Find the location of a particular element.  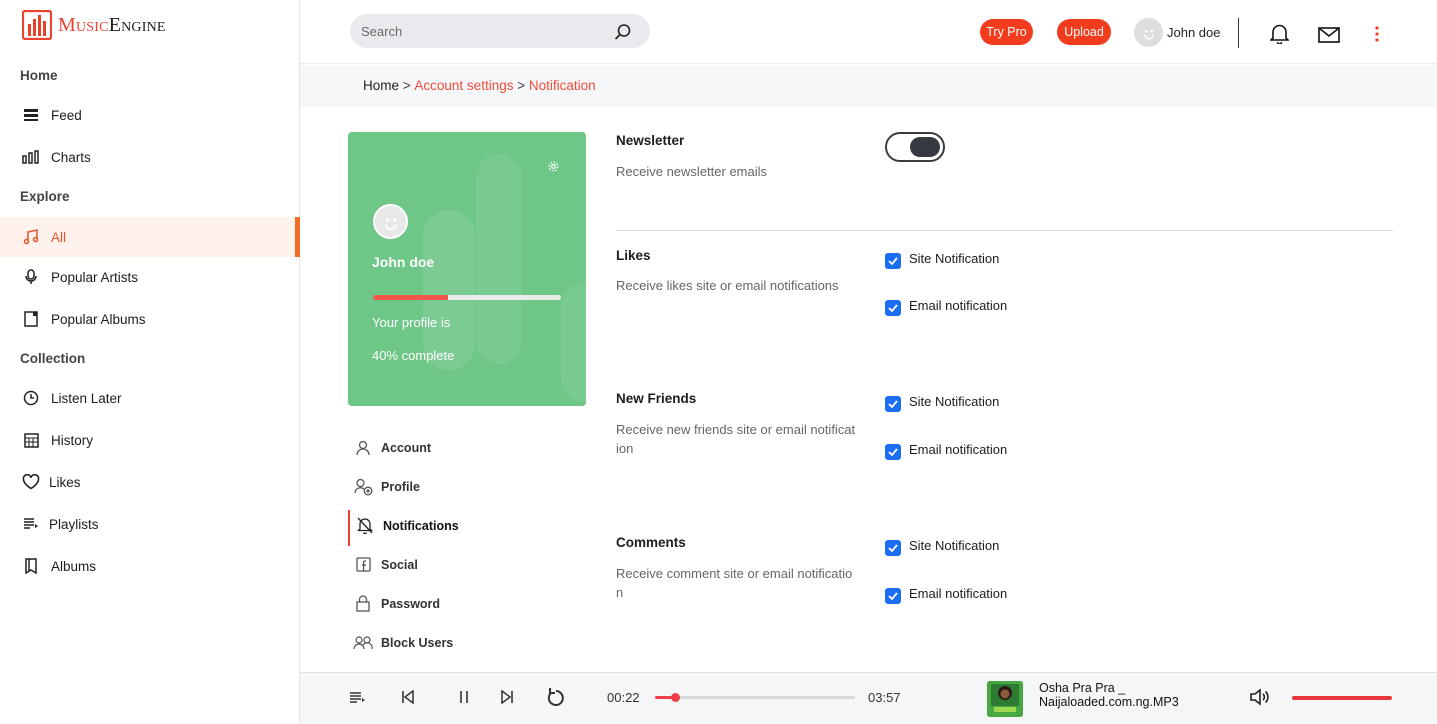

logo: MusicEngine is located at coordinates (94, 25).